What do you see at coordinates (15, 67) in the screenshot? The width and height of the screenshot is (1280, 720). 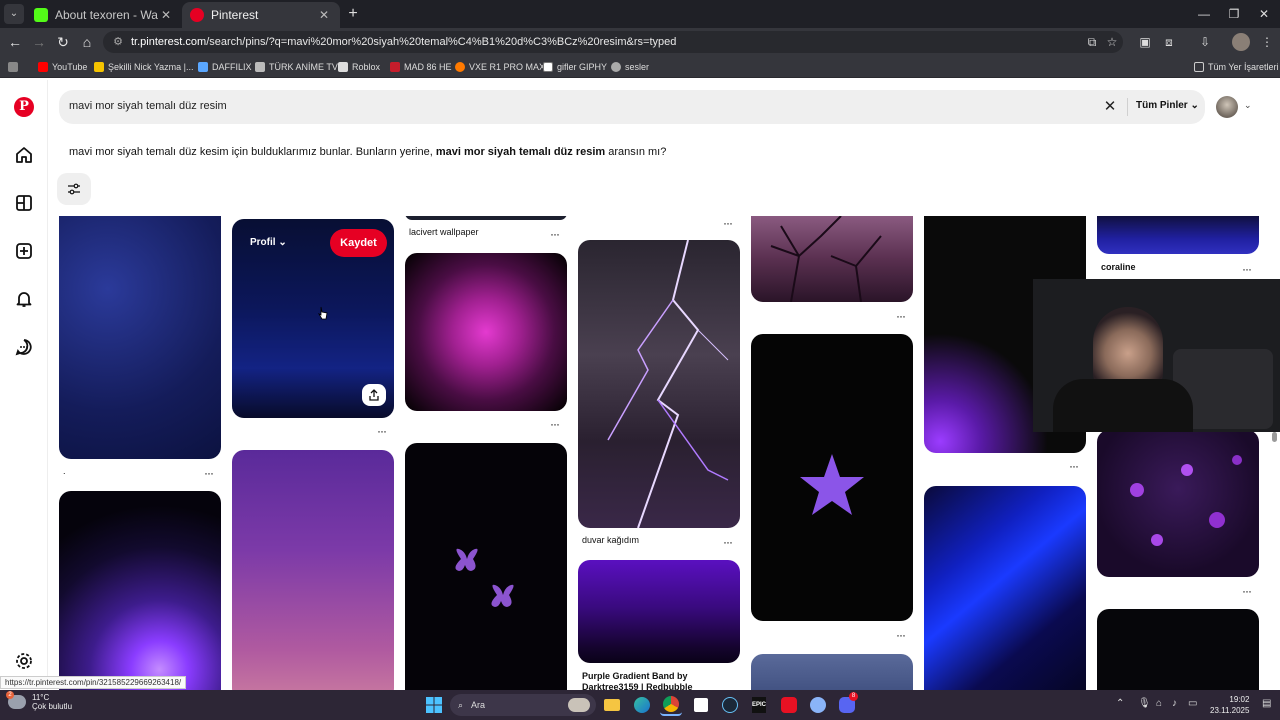 I see `apps-grid-icon` at bounding box center [15, 67].